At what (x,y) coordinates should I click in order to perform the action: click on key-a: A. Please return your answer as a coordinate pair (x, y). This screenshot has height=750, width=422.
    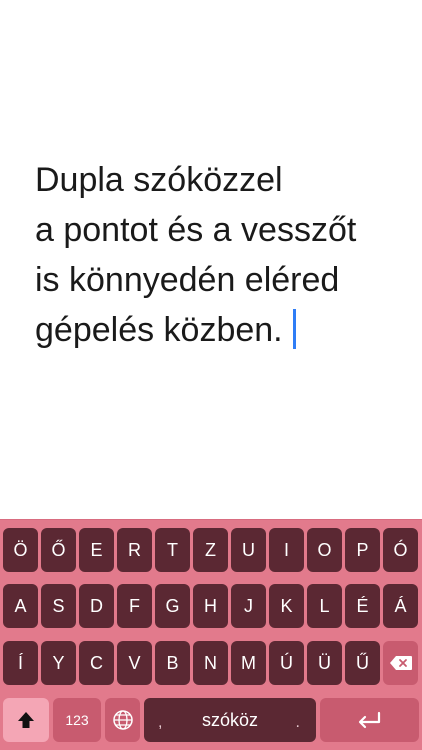
    Looking at the image, I should click on (20, 606).